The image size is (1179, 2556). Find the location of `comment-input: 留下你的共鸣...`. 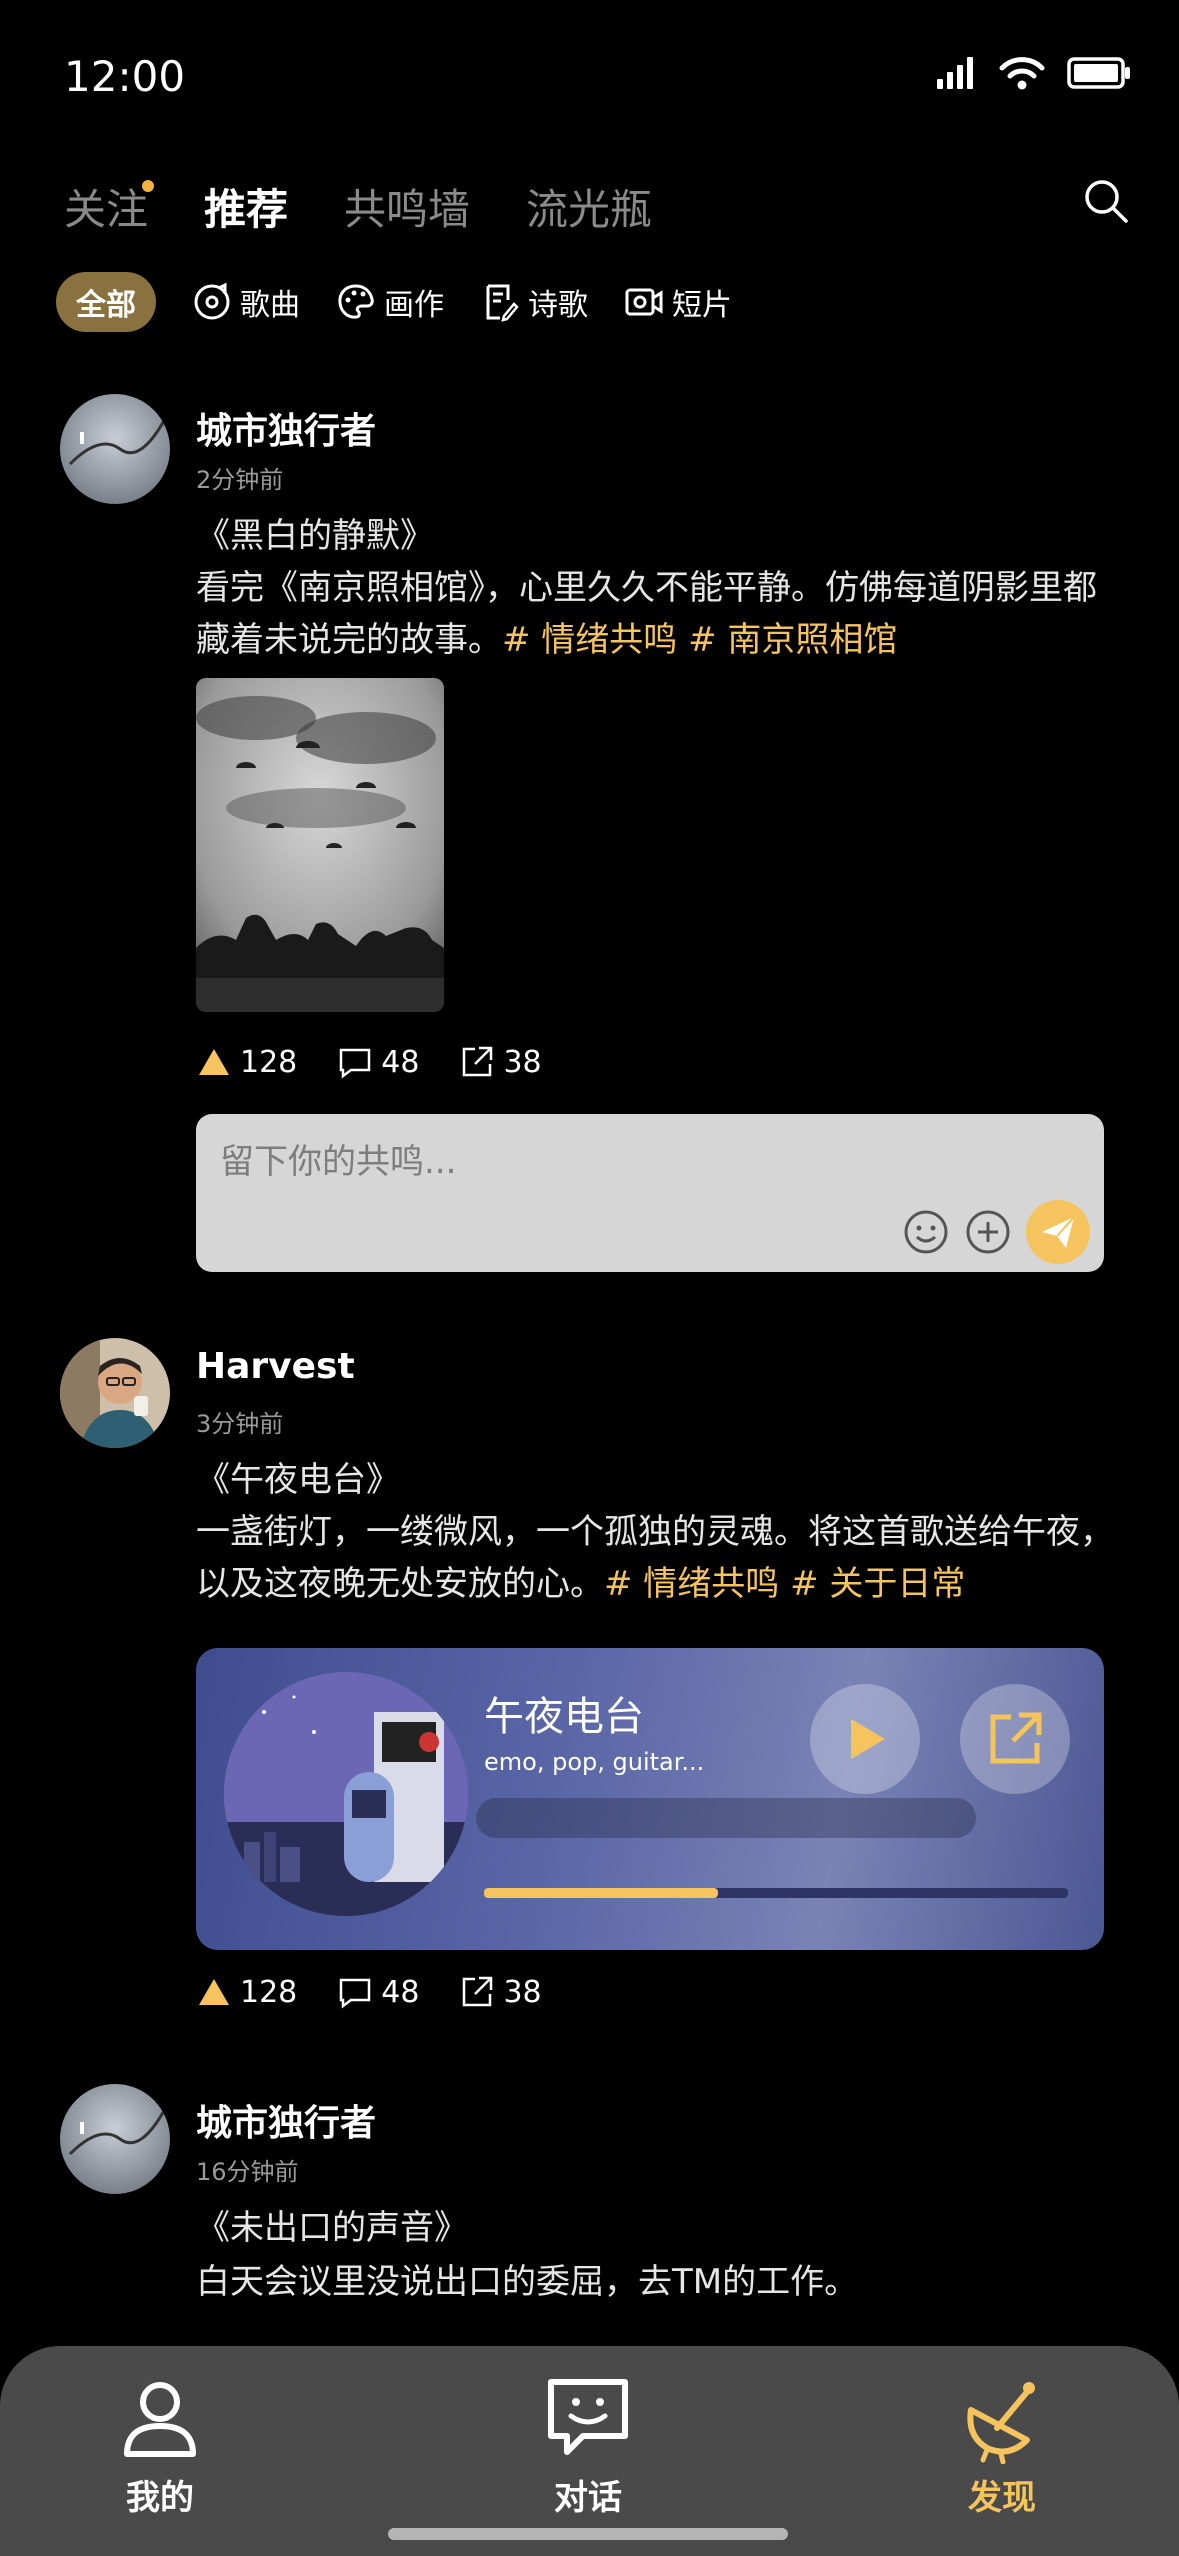

comment-input: 留下你的共鸣... is located at coordinates (650, 1193).